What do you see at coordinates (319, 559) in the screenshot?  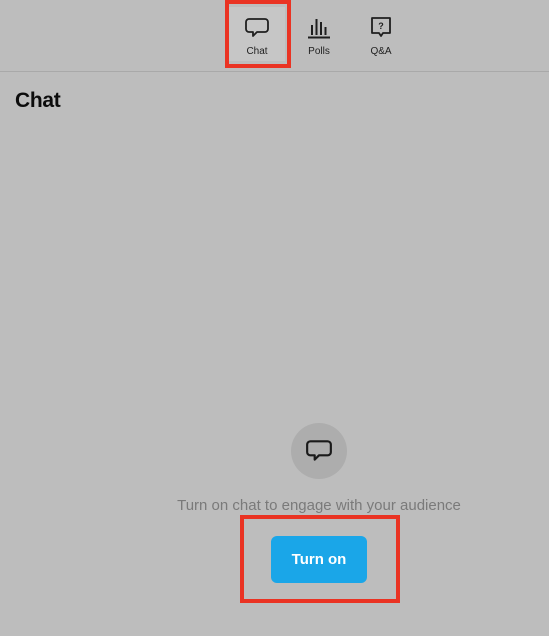 I see `turn-on-button: Turn on` at bounding box center [319, 559].